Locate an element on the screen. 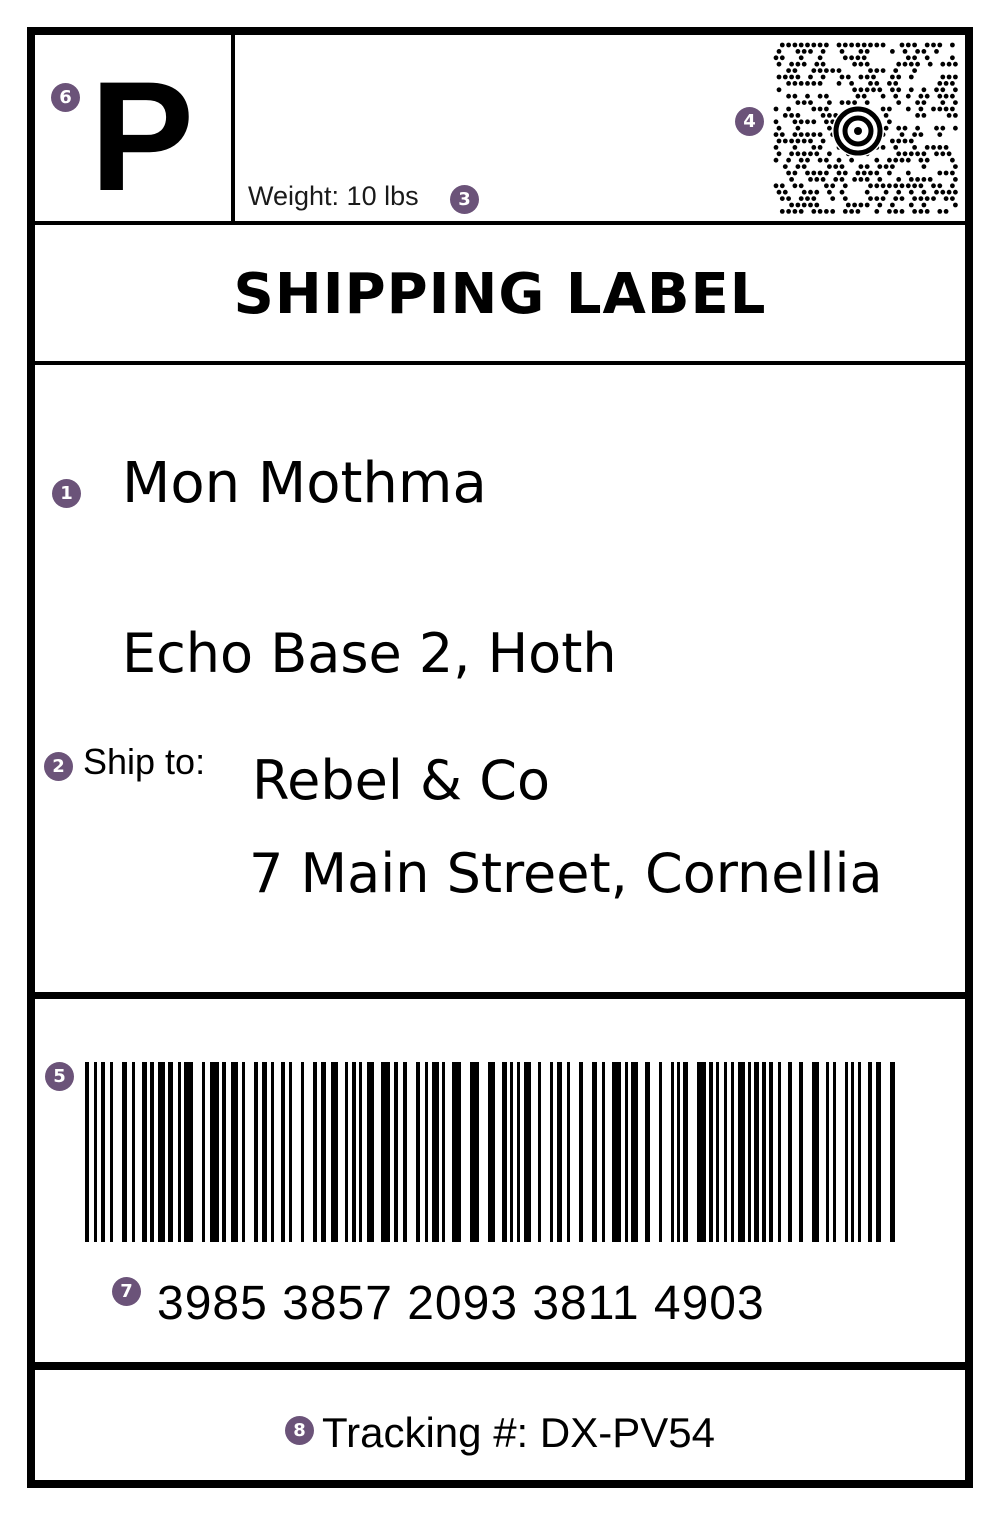  label-title: SHIPPING LABEL is located at coordinates (500, 294).